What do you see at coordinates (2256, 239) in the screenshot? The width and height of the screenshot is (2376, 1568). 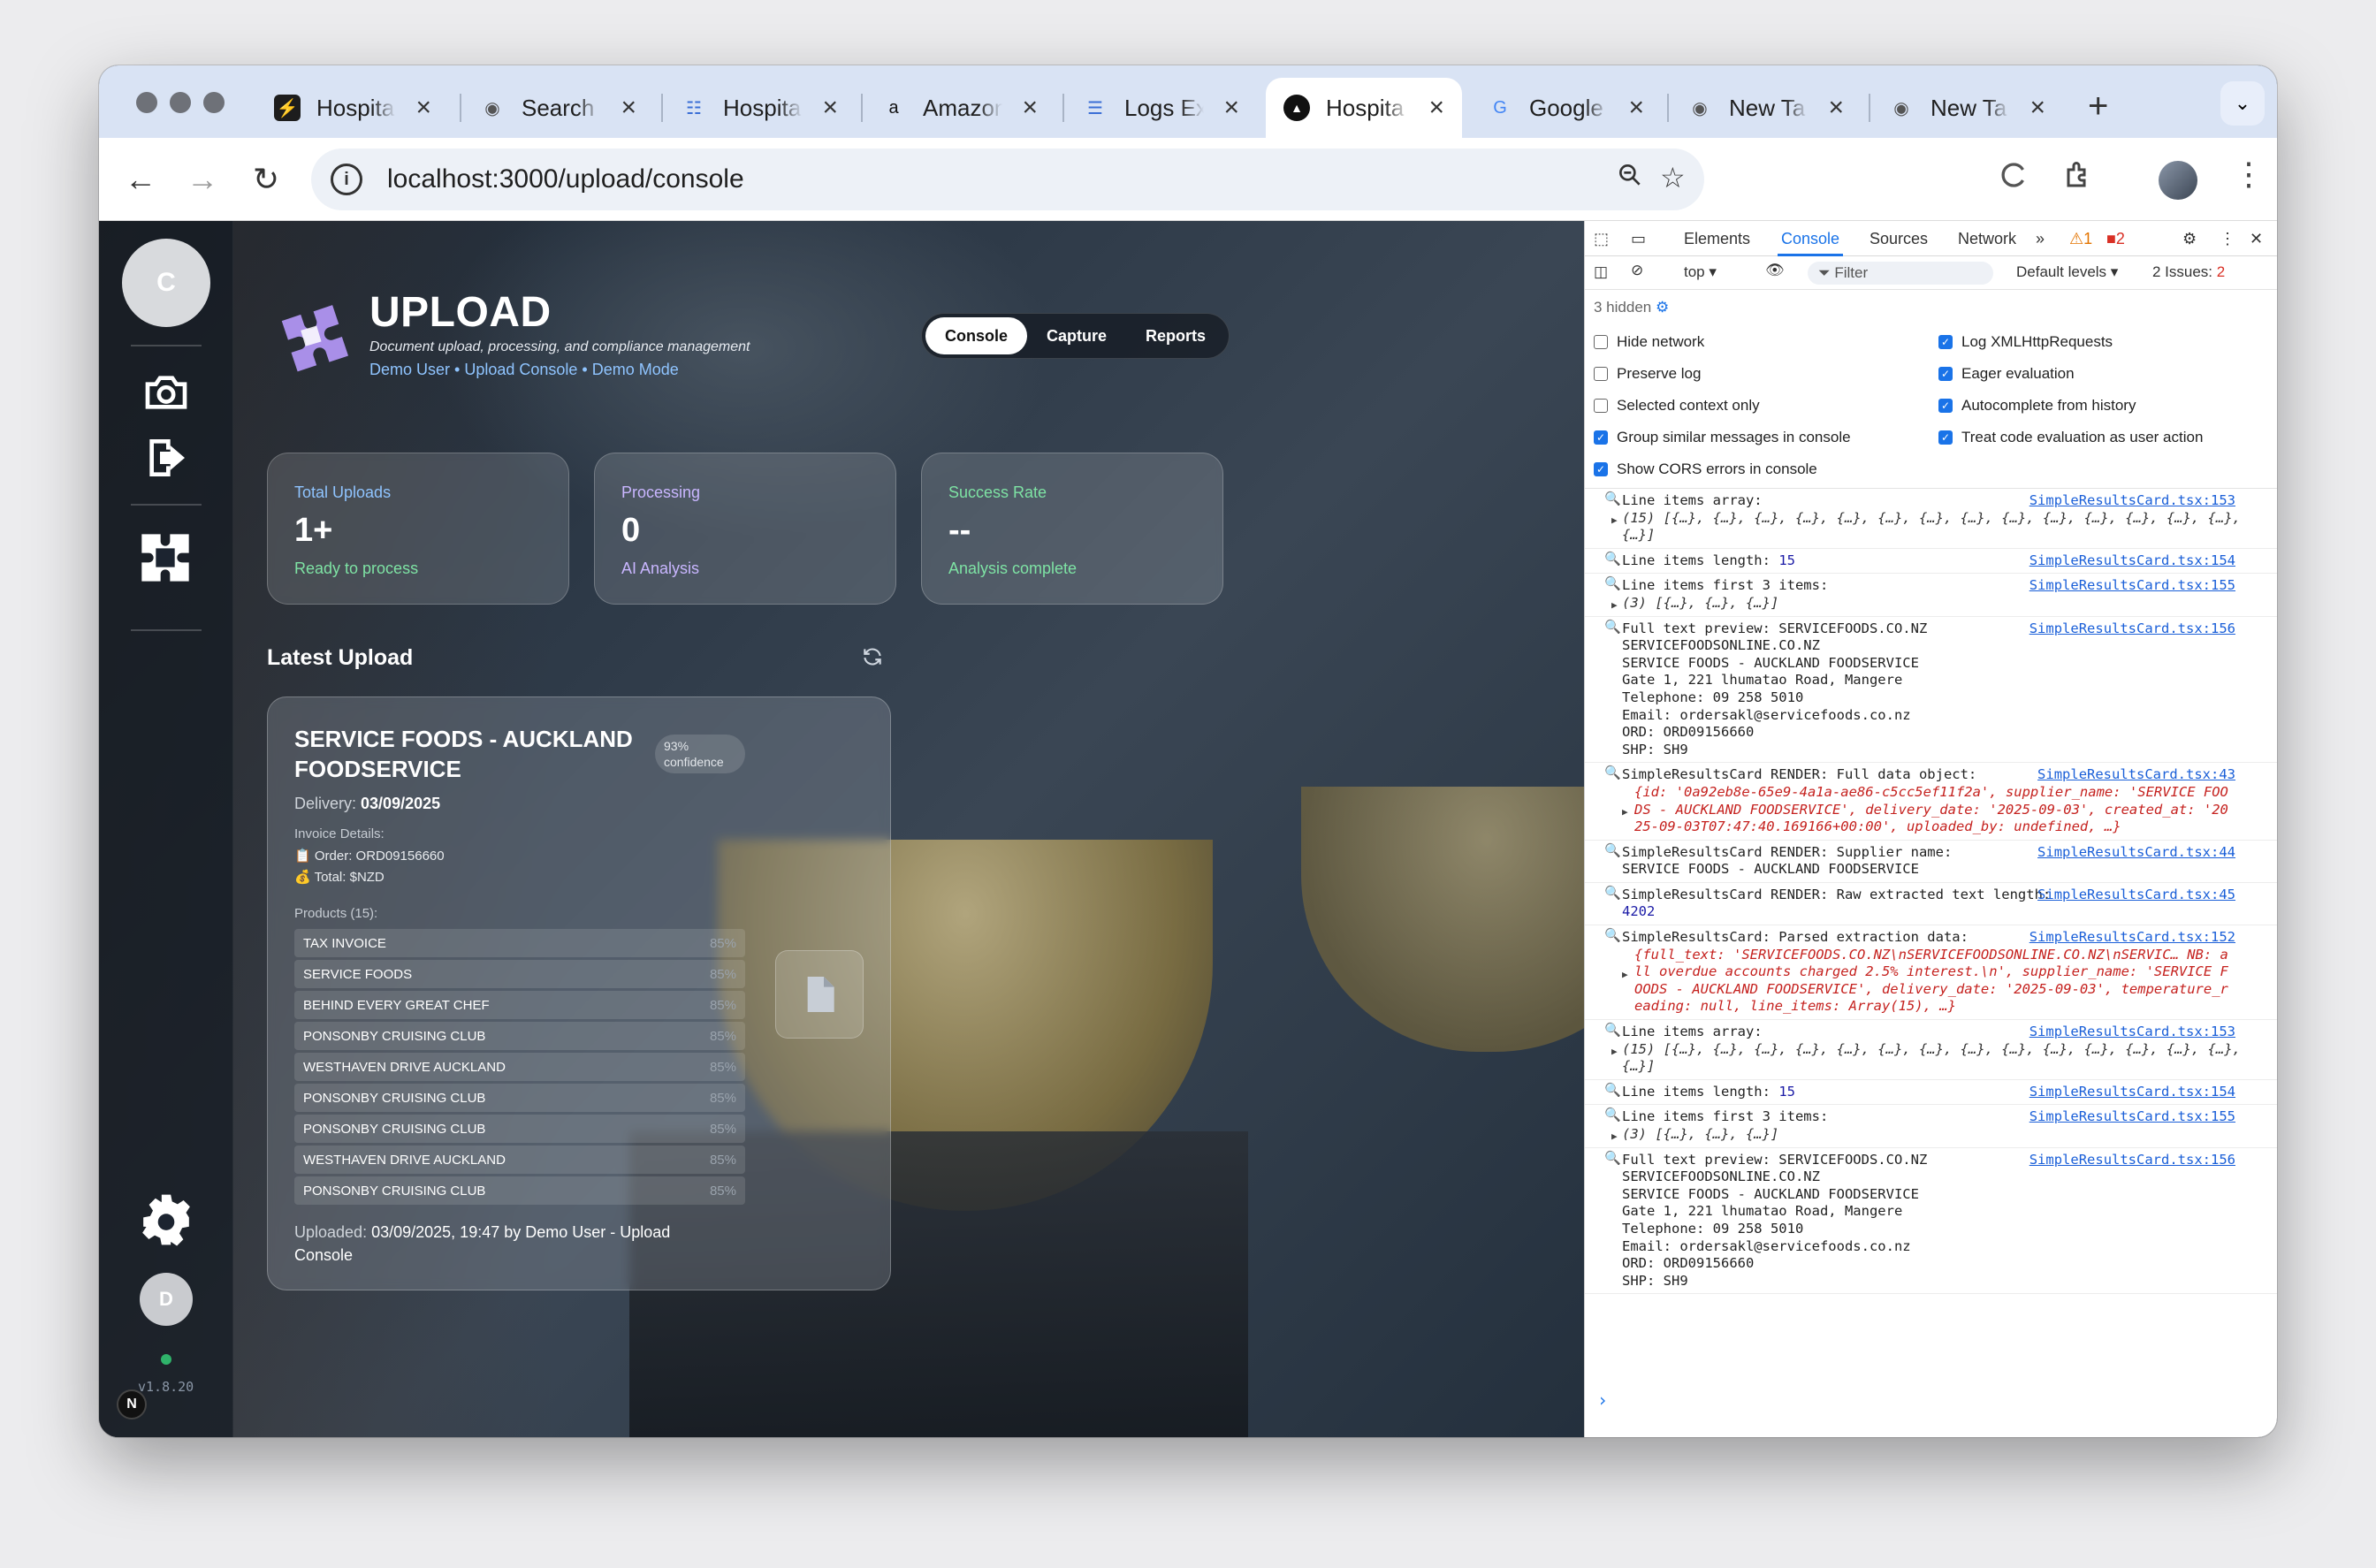 I see `close-devtools-icon: ✕` at bounding box center [2256, 239].